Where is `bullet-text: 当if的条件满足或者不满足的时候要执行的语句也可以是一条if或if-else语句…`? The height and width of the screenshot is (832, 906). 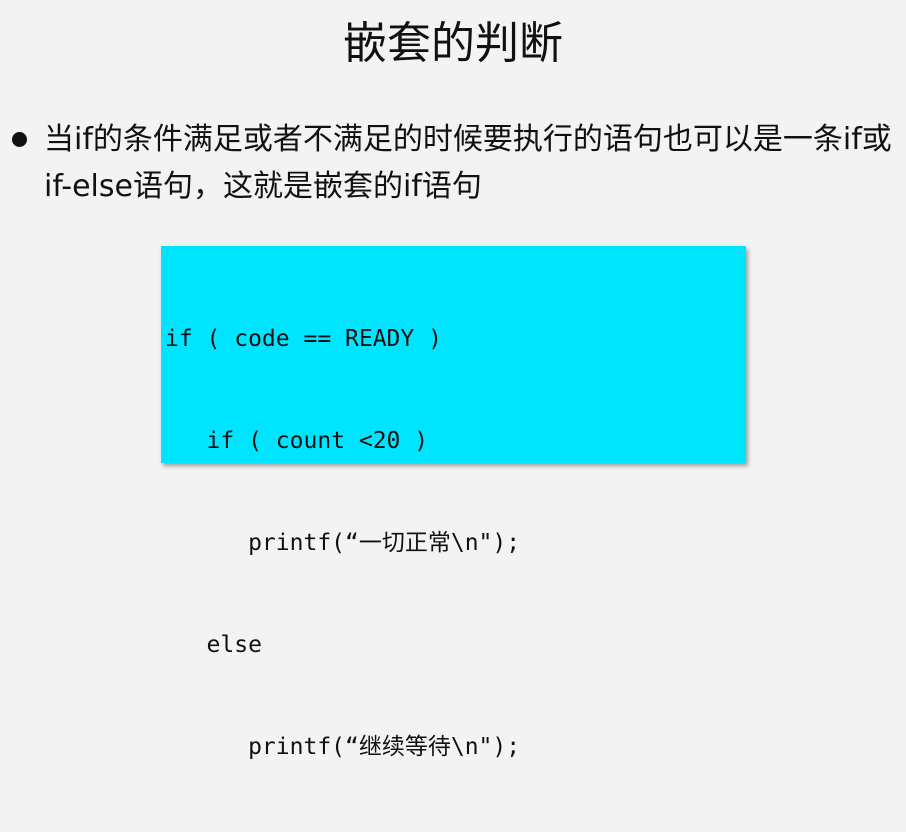
bullet-text: 当if的条件满足或者不满足的时候要执行的语句也可以是一条if或if-else语句… is located at coordinates (468, 163).